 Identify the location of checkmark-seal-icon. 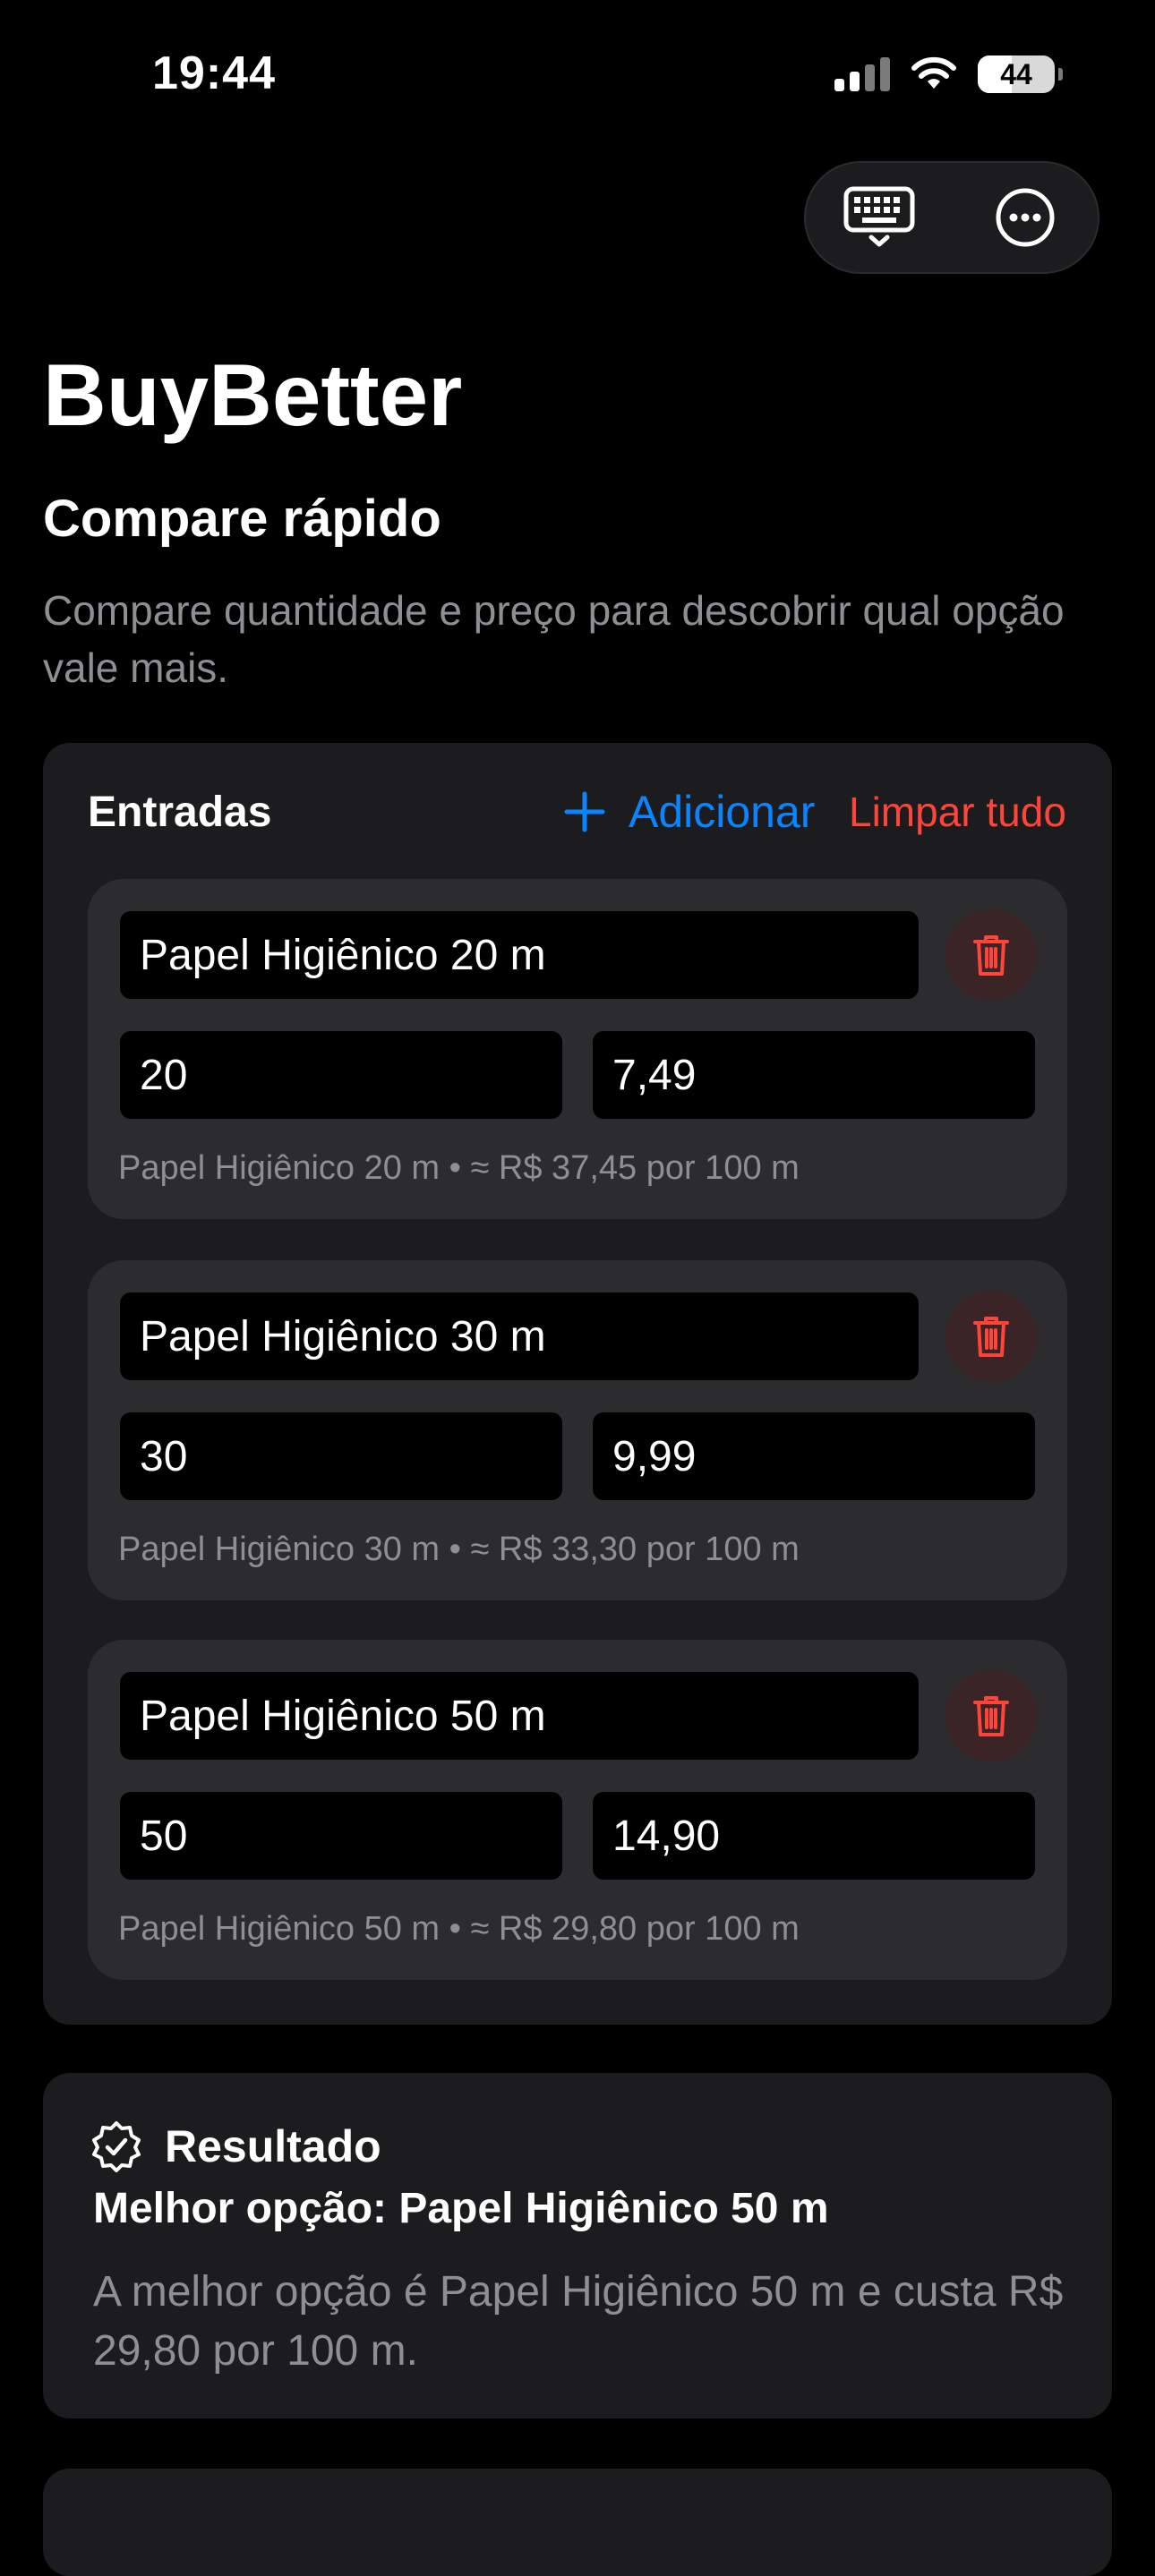
(116, 2146).